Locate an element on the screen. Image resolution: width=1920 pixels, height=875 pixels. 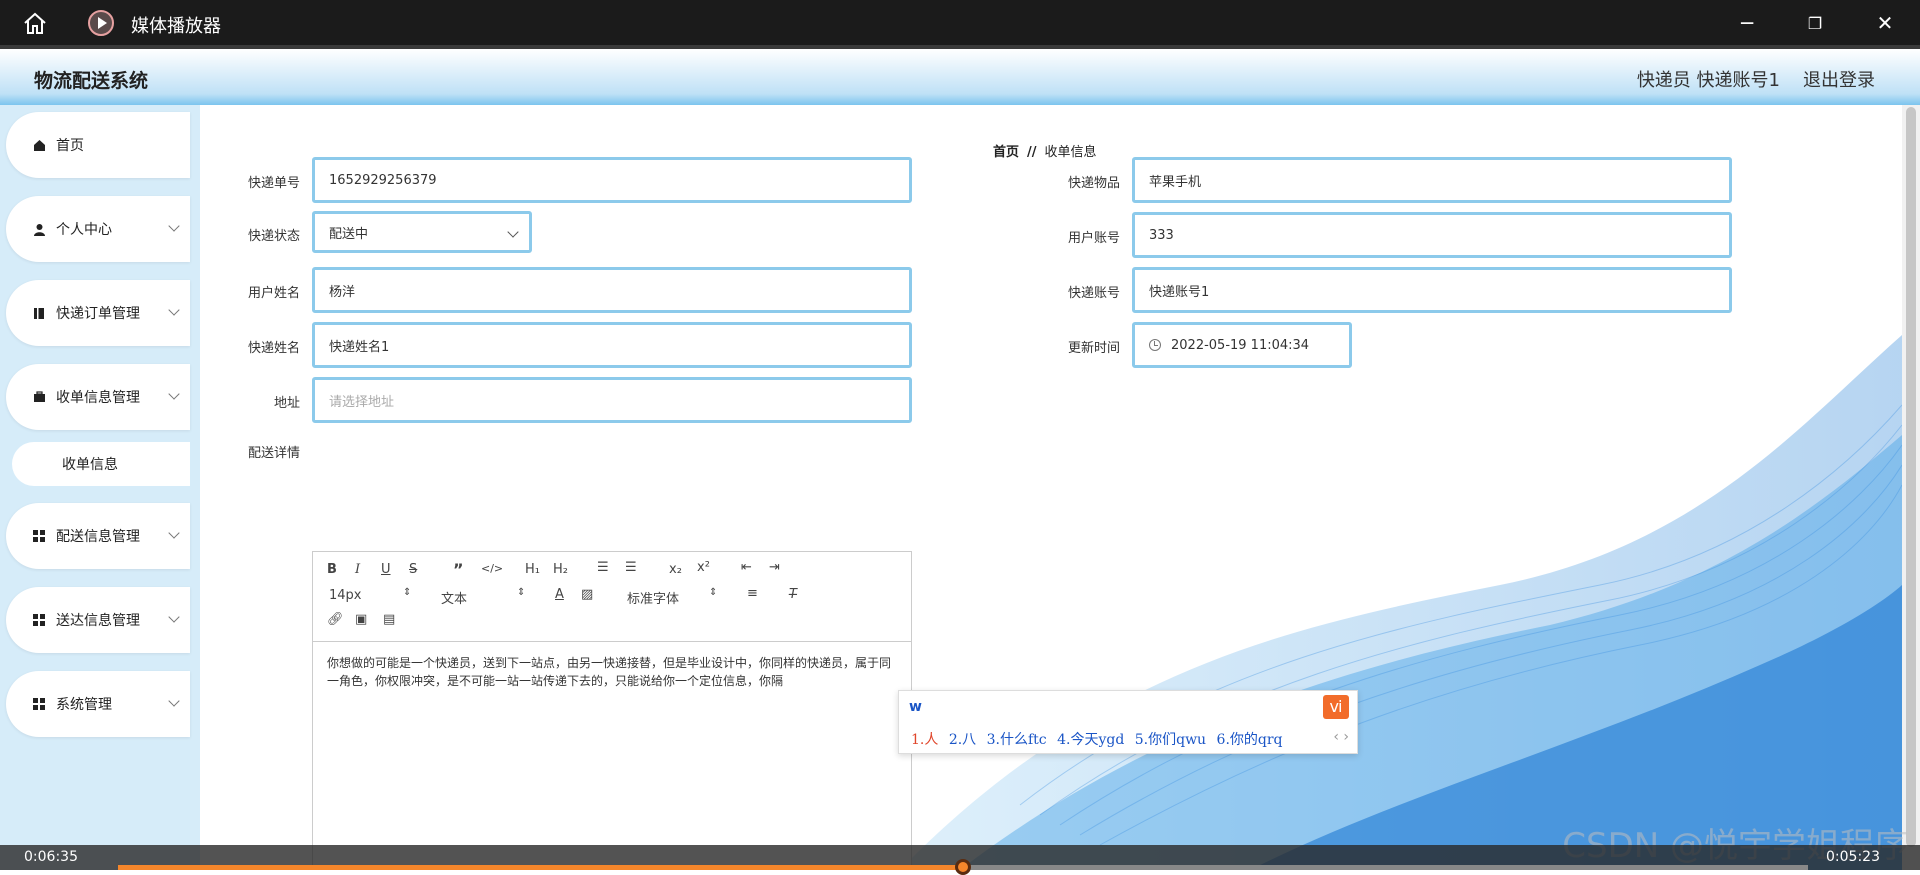
sidebar-item-system-management: 系统管理 is located at coordinates (98, 704).